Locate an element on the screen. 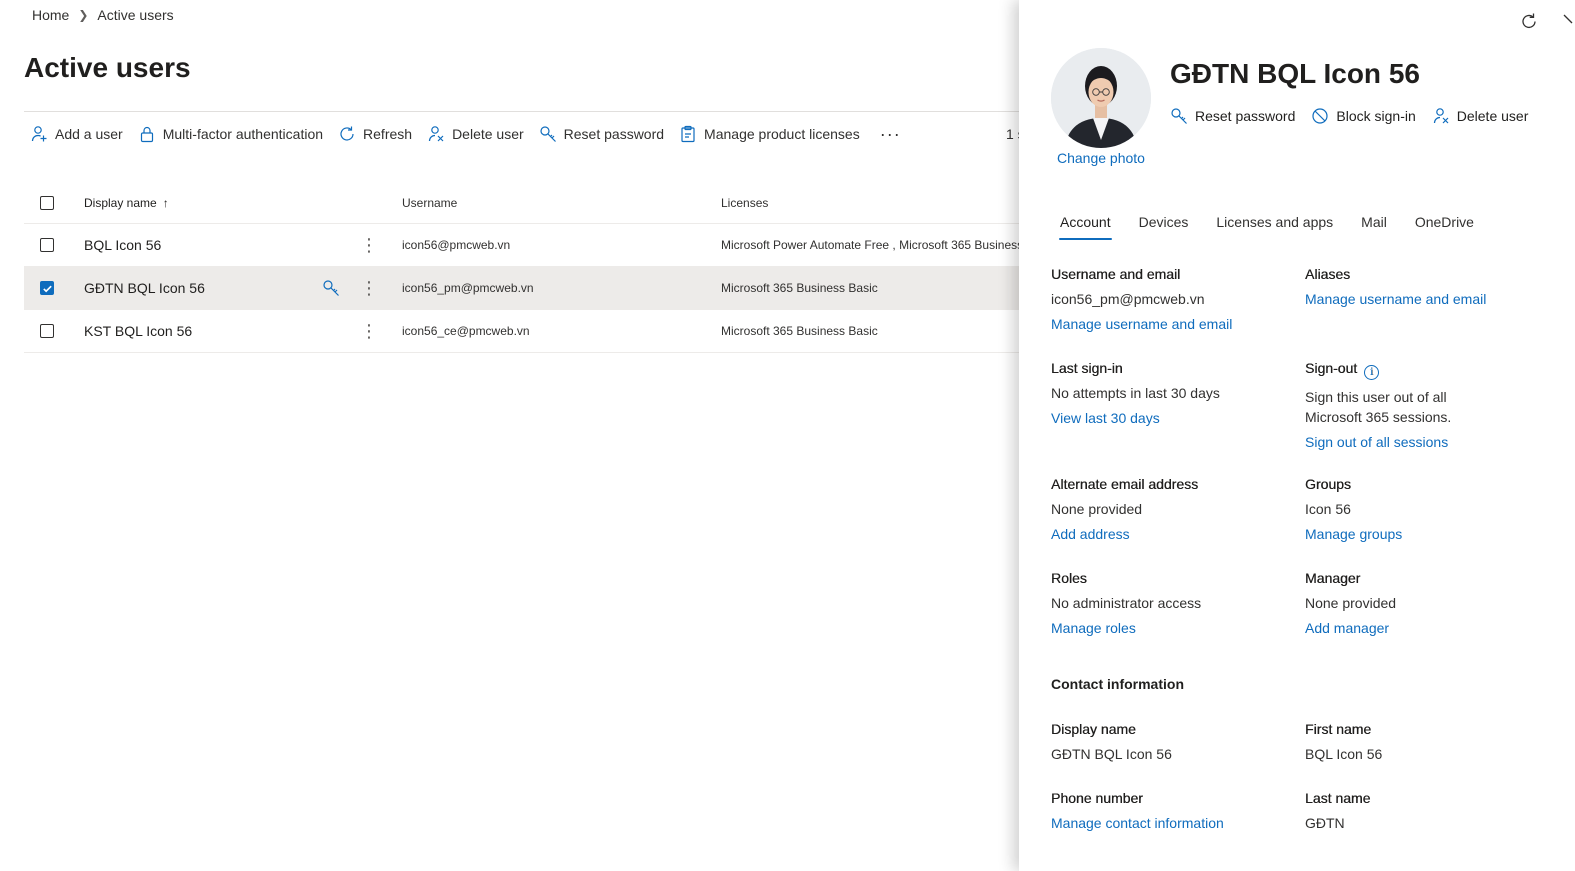  close-icon is located at coordinates (1567, 21).